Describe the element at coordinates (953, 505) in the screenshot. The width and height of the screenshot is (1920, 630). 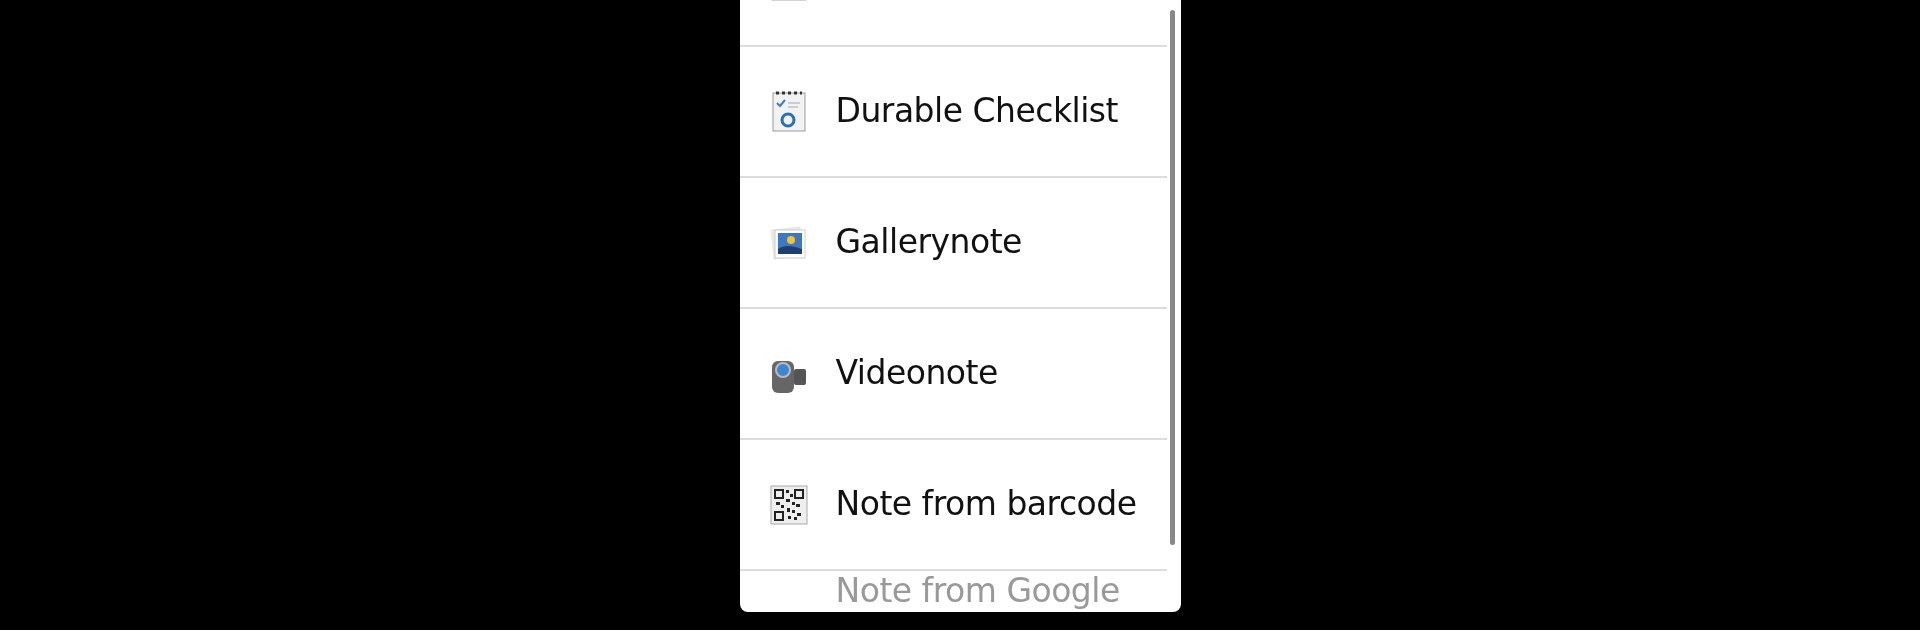
I see `menu-item: Note from barcode` at that location.